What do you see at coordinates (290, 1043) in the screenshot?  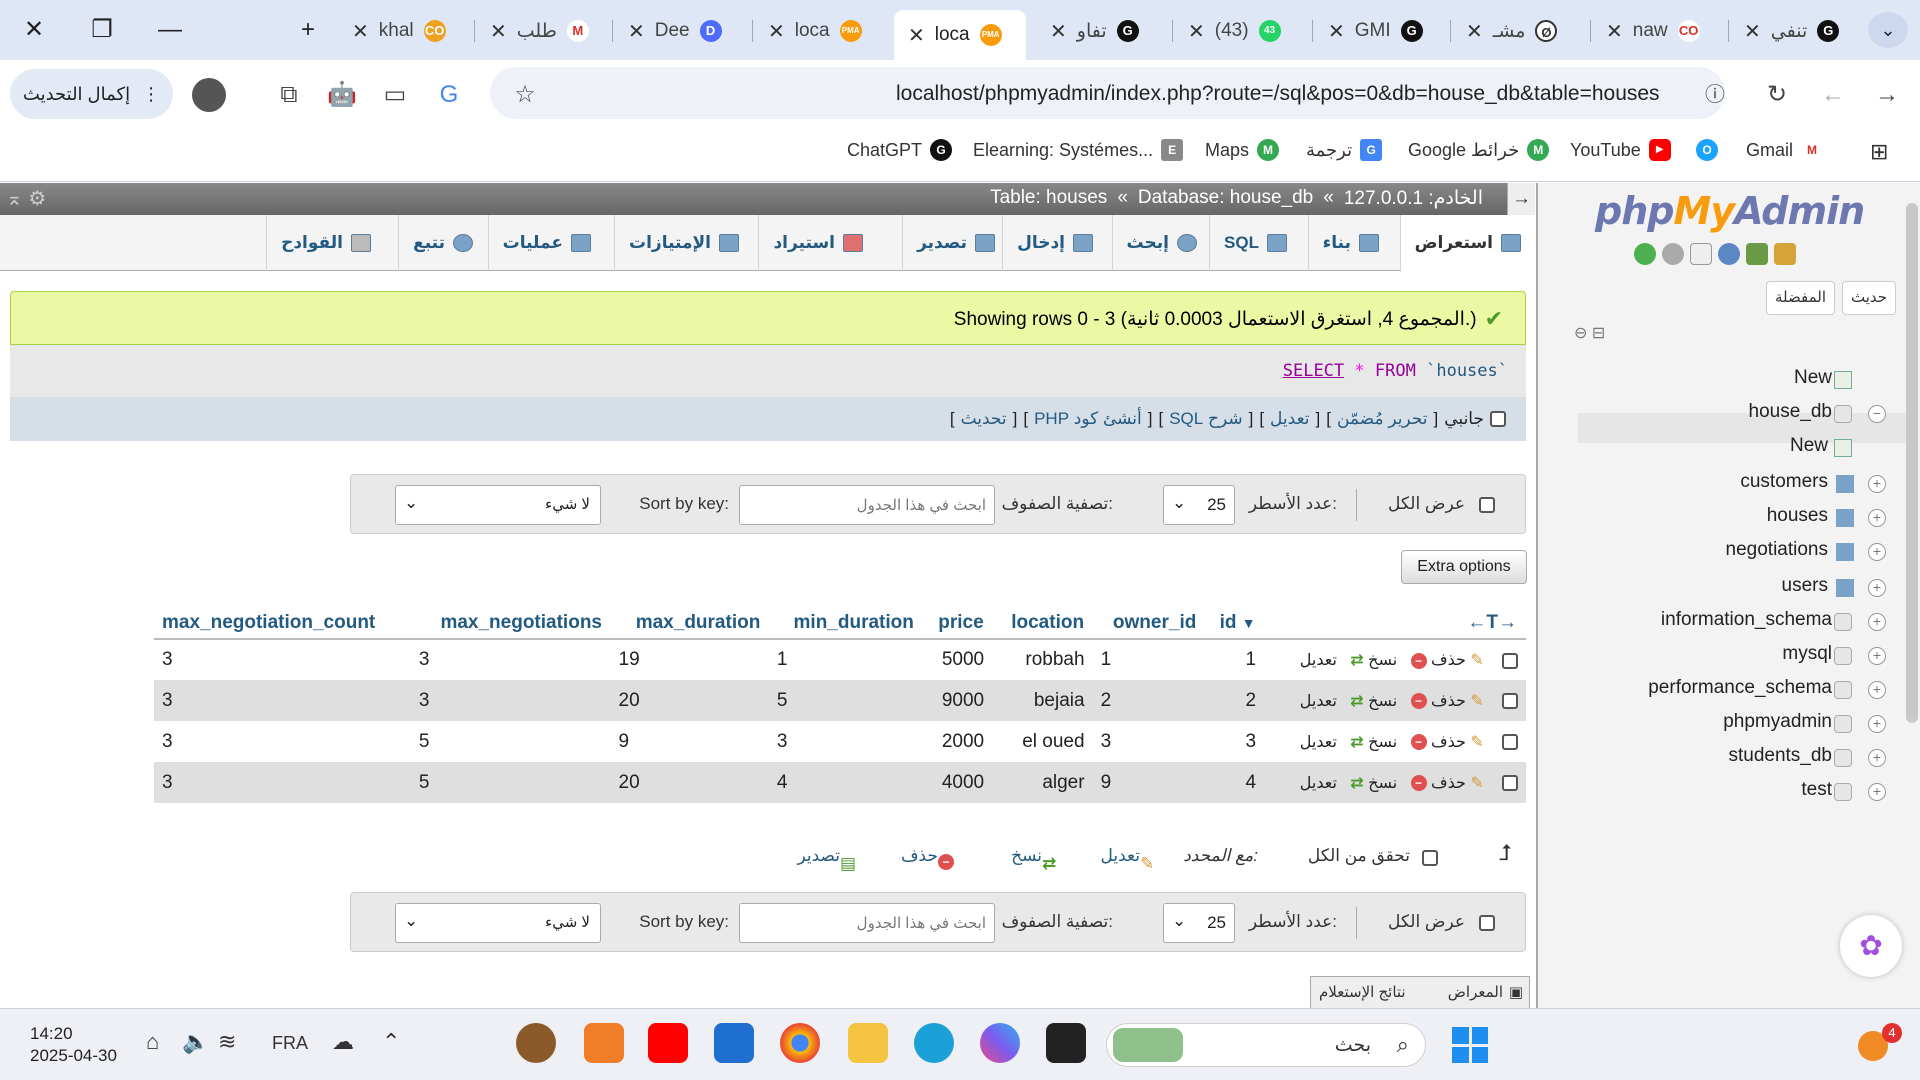 I see `language-indicator: FRA` at bounding box center [290, 1043].